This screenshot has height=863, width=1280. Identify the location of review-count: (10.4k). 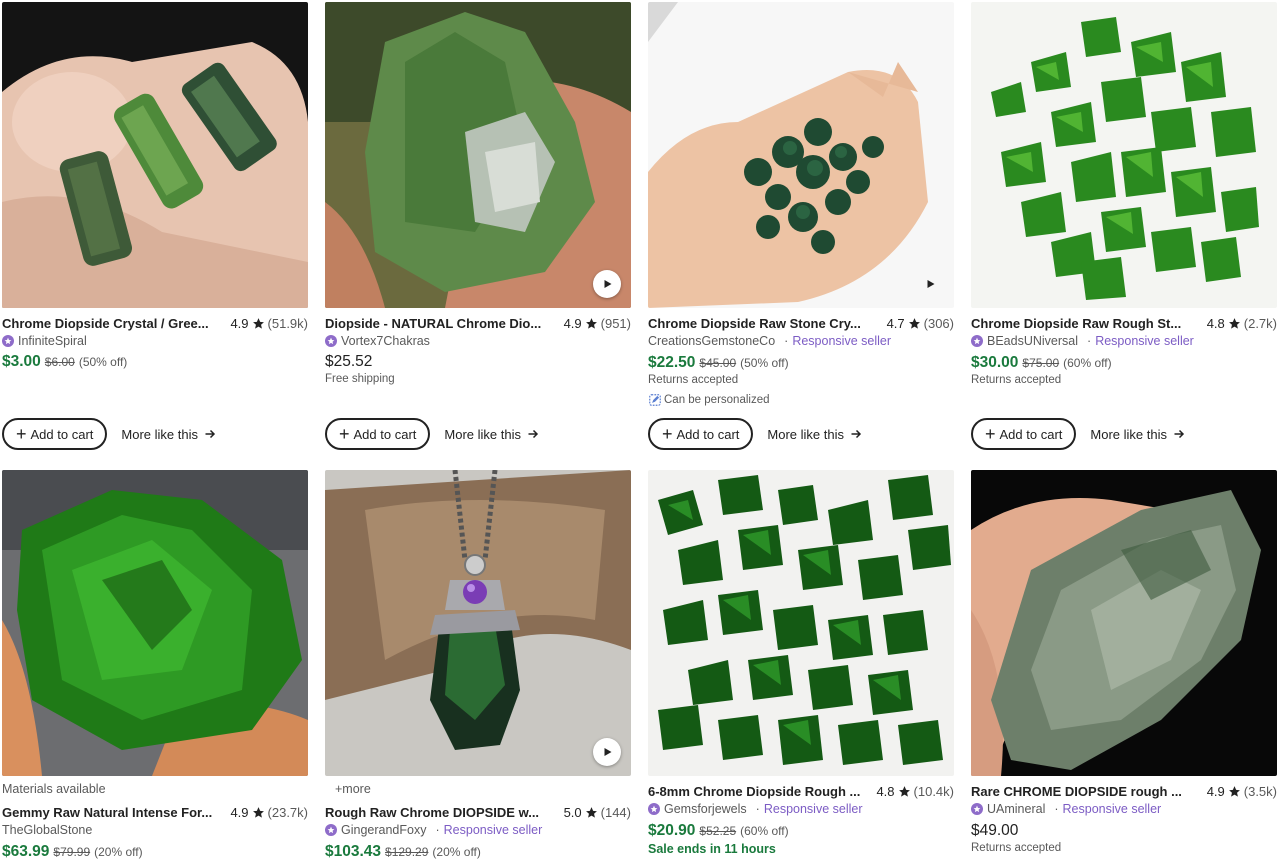
(933, 791).